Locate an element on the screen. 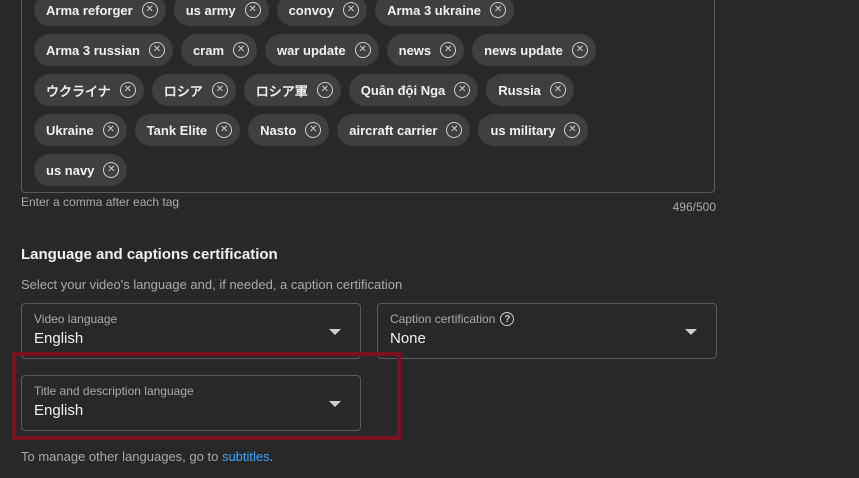  tag-chip: Russia ✕ is located at coordinates (530, 90).